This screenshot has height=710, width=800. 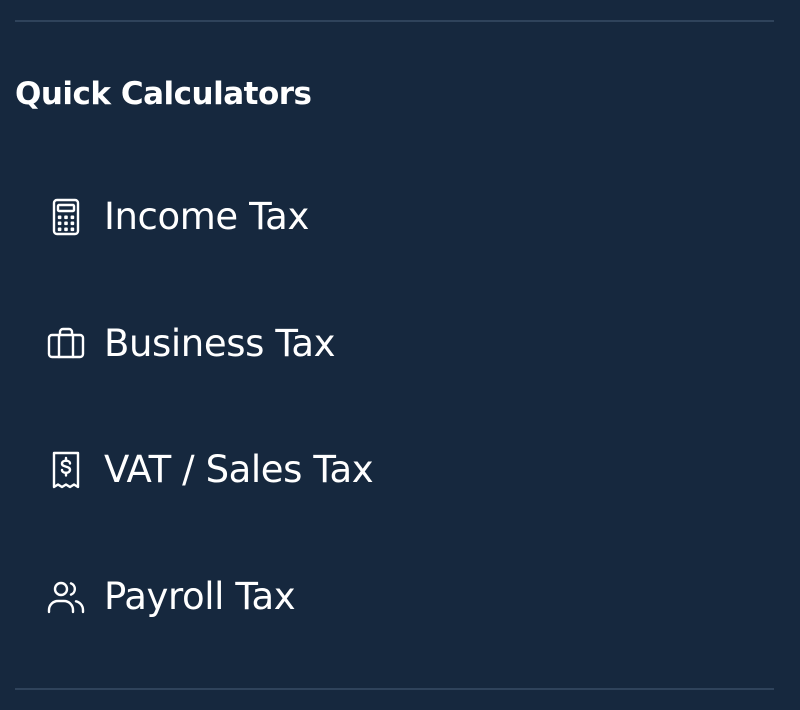 I want to click on sidebar-item-label: Income Tax, so click(x=206, y=216).